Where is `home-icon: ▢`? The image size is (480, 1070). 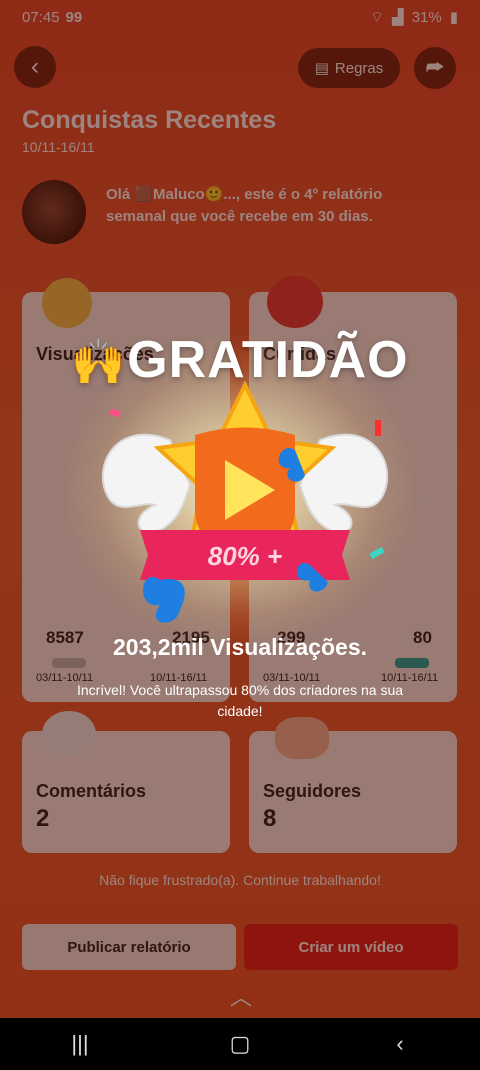 home-icon: ▢ is located at coordinates (240, 1044).